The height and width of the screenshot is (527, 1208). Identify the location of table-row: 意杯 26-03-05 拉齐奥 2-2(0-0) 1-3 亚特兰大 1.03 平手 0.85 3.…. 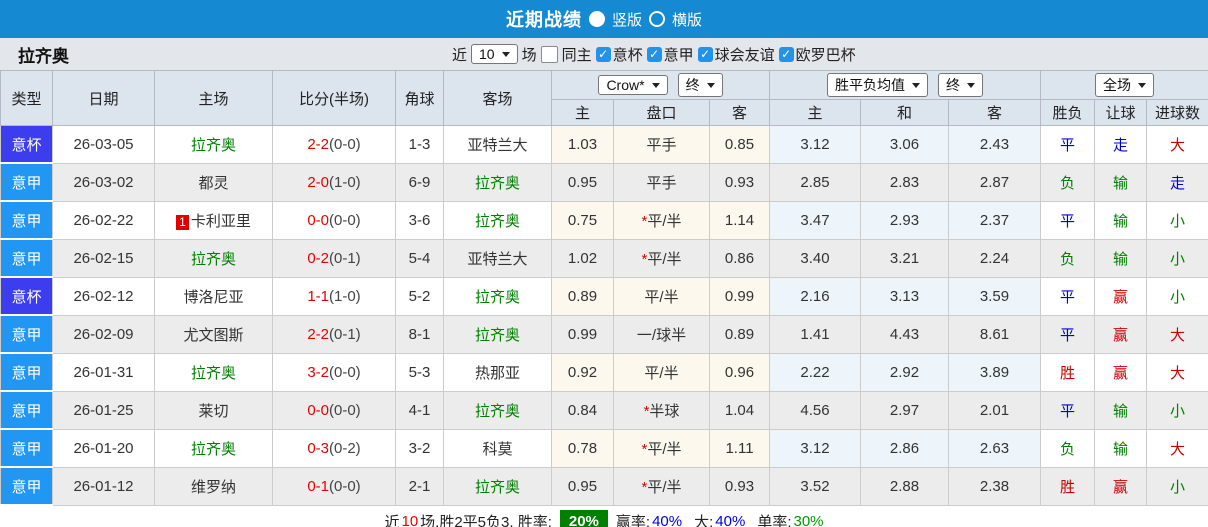
(604, 144).